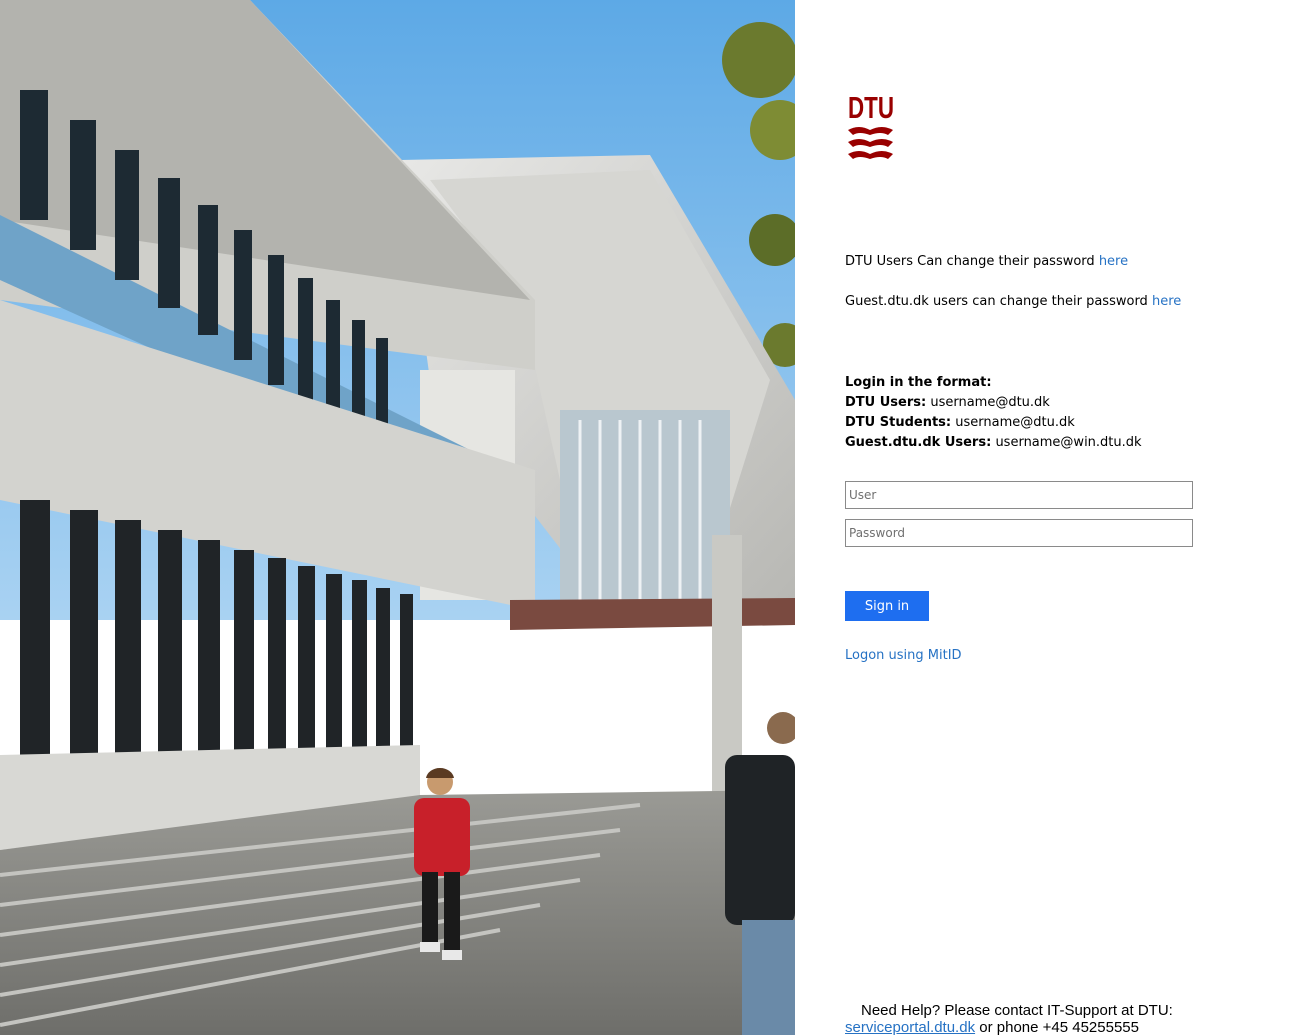  I want to click on user-input, so click(1019, 495).